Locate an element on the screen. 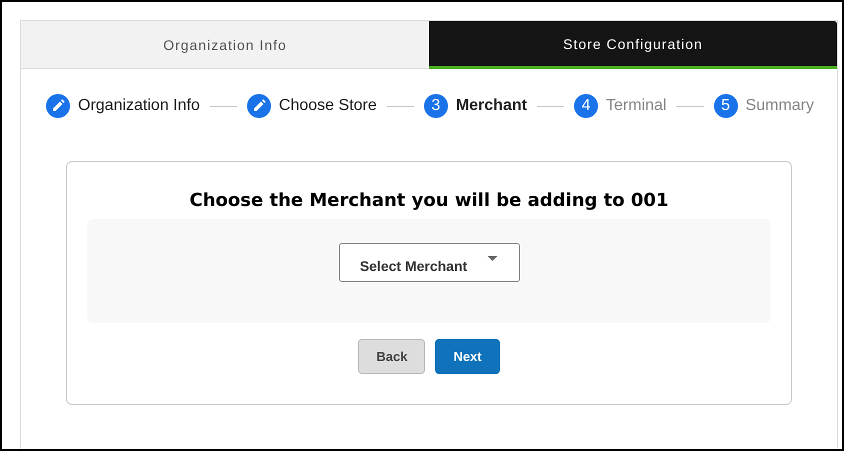 This screenshot has width=844, height=451. step-number: 5 is located at coordinates (726, 106).